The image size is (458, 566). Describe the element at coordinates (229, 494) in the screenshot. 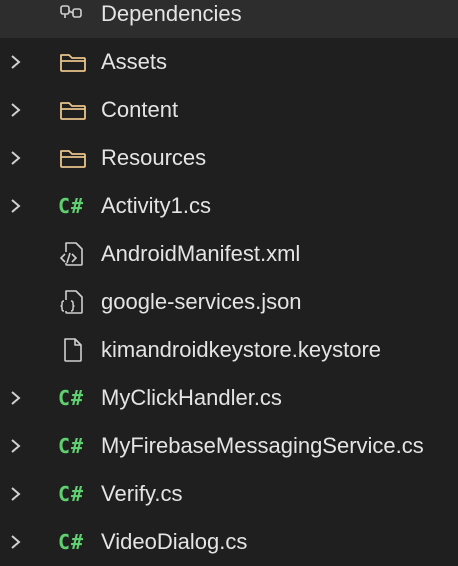

I see `tree-item-verify-cs: C# Verify.cs` at that location.